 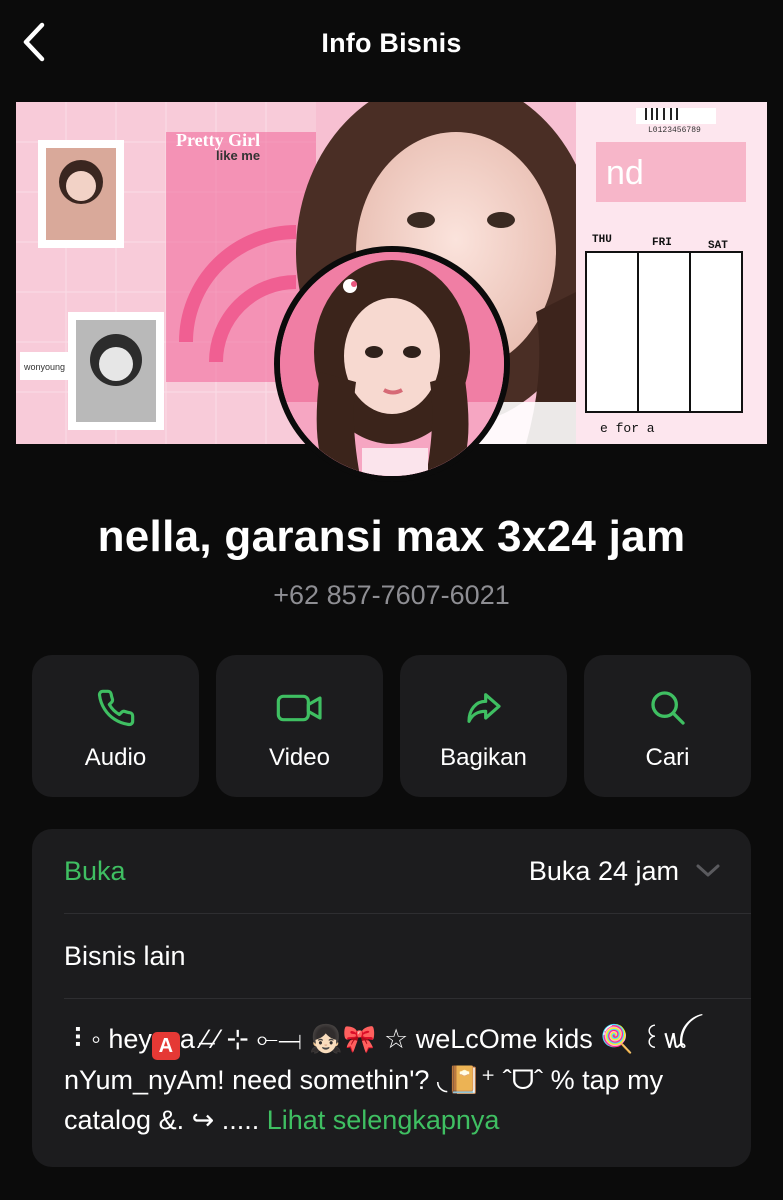 I want to click on cal-thu: THU, so click(x=602, y=240).